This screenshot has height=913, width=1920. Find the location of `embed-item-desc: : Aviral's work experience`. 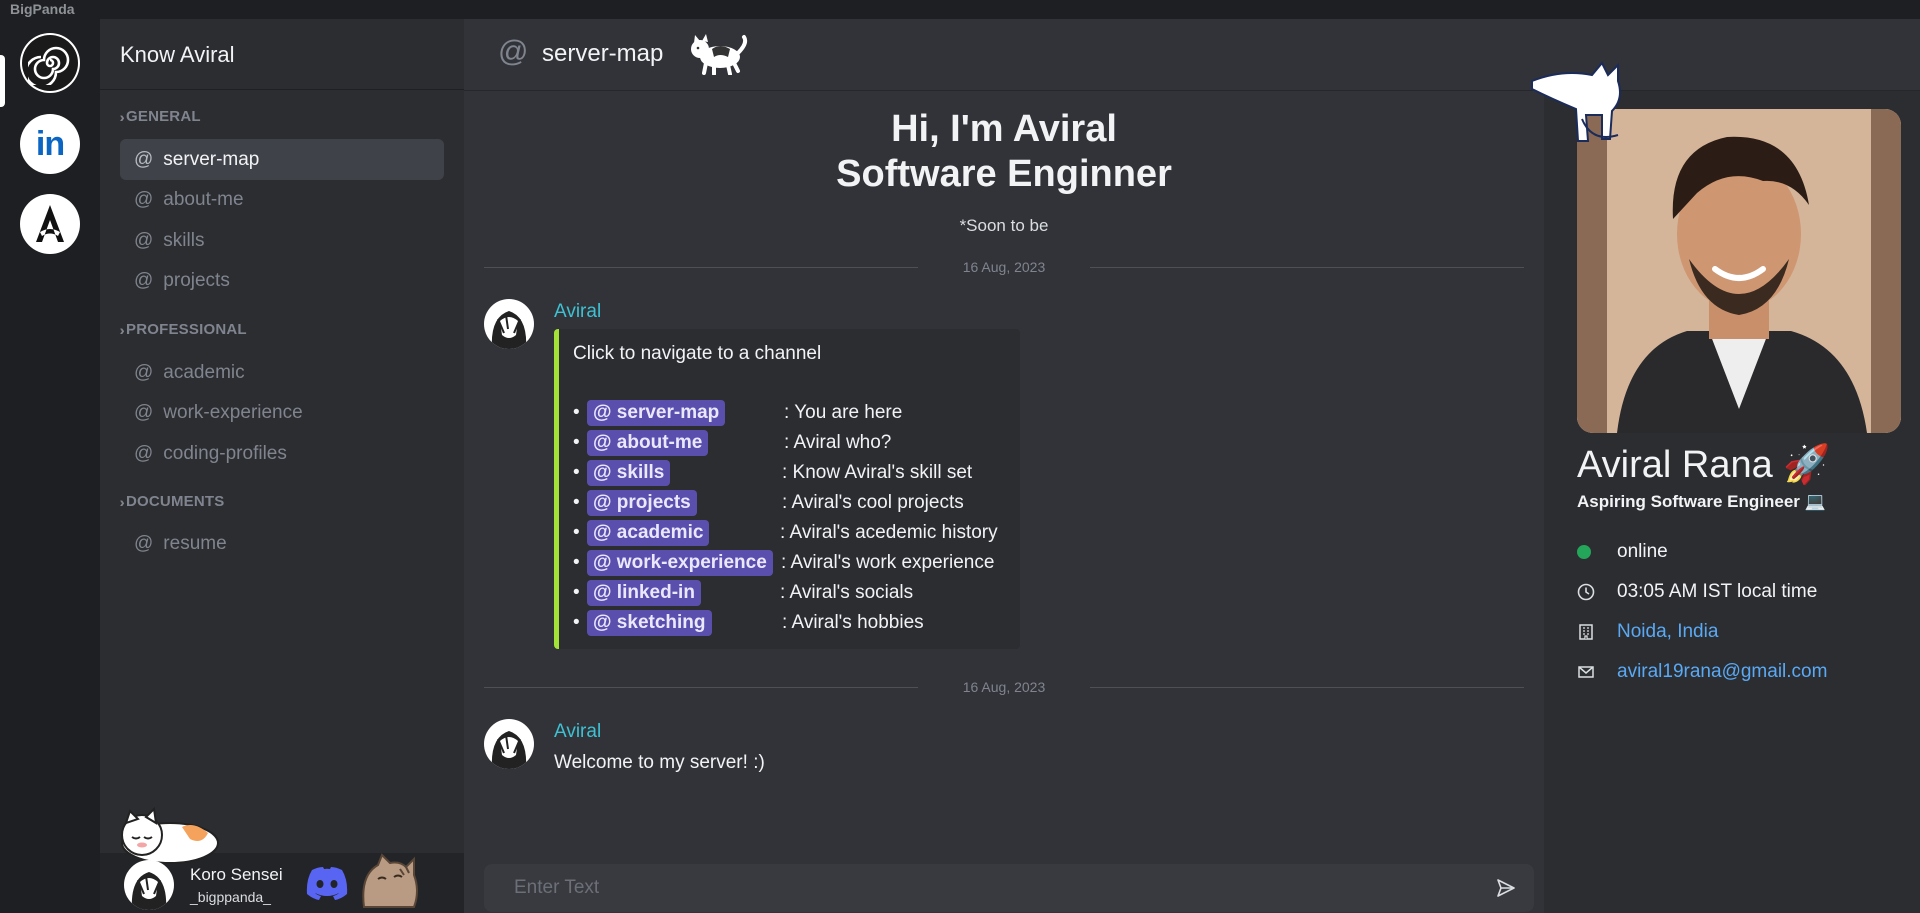

embed-item-desc: : Aviral's work experience is located at coordinates (888, 562).